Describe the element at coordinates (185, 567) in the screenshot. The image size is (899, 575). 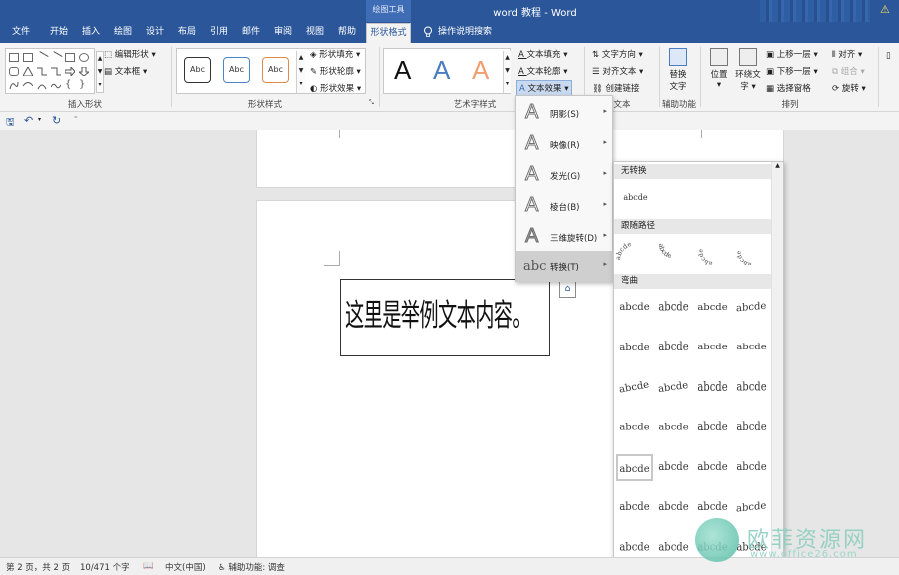
I see `language-indicator: 中文(中国)` at that location.